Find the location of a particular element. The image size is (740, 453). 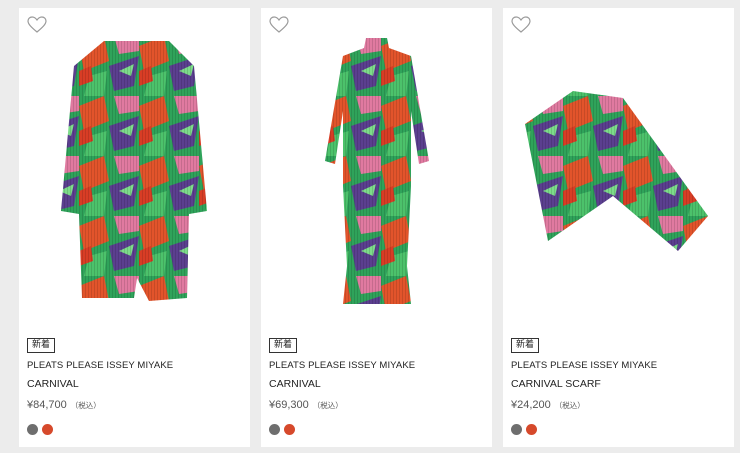

product-price: ¥69,300 （税込） is located at coordinates (306, 405).